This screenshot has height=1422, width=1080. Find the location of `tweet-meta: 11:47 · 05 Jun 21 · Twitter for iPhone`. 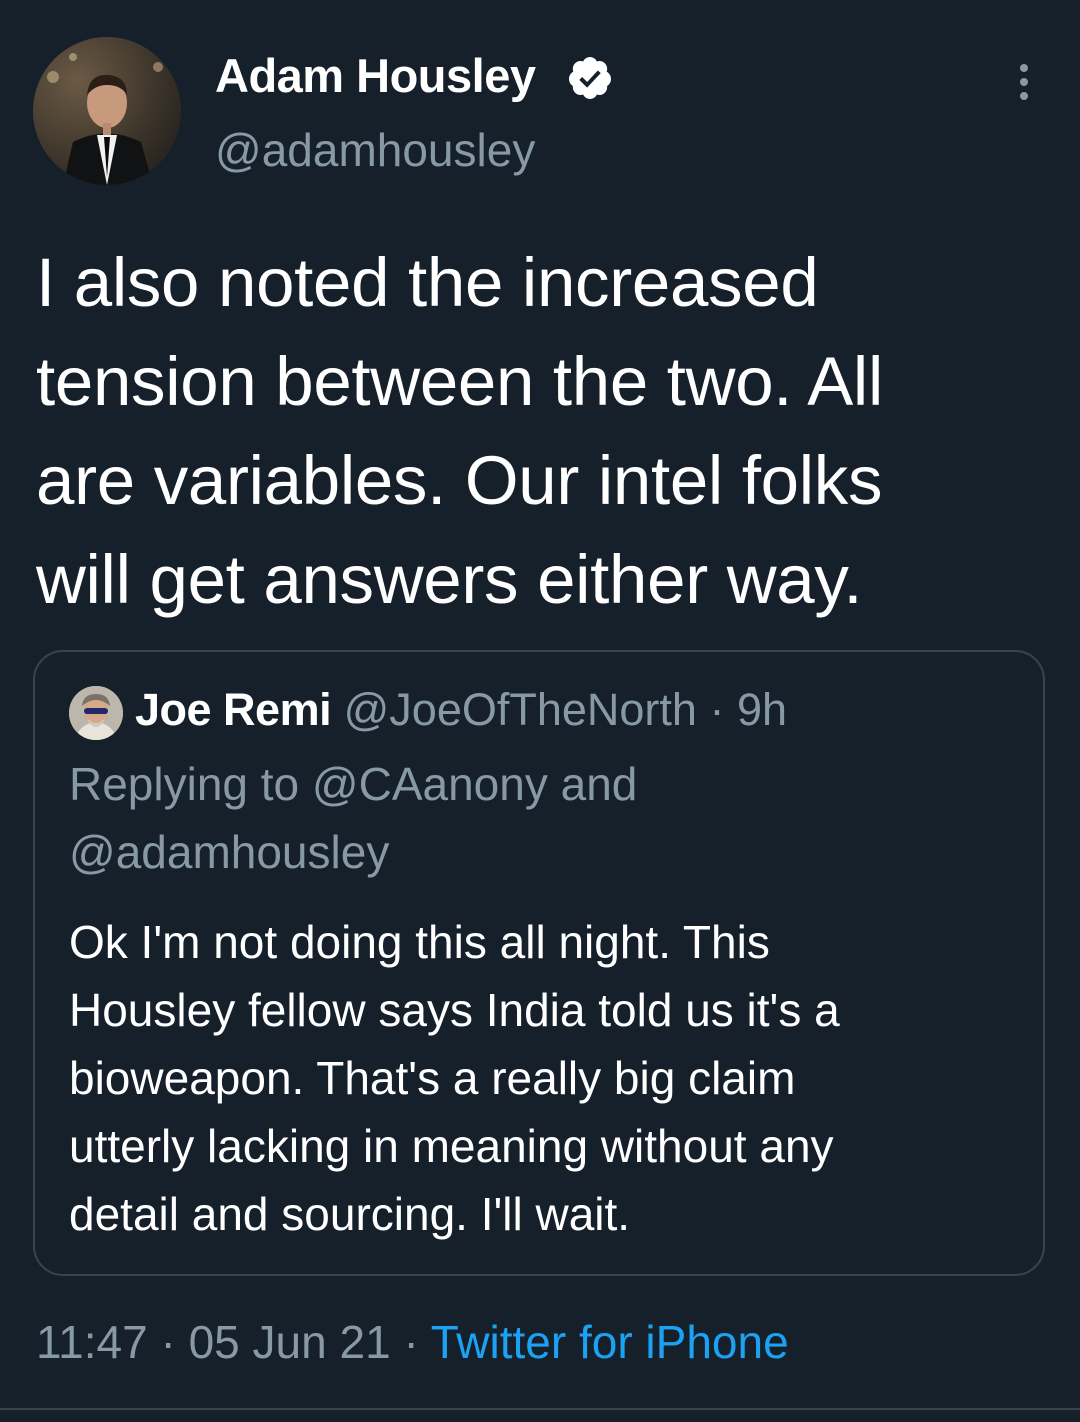

tweet-meta: 11:47 · 05 Jun 21 · Twitter for iPhone is located at coordinates (412, 1342).